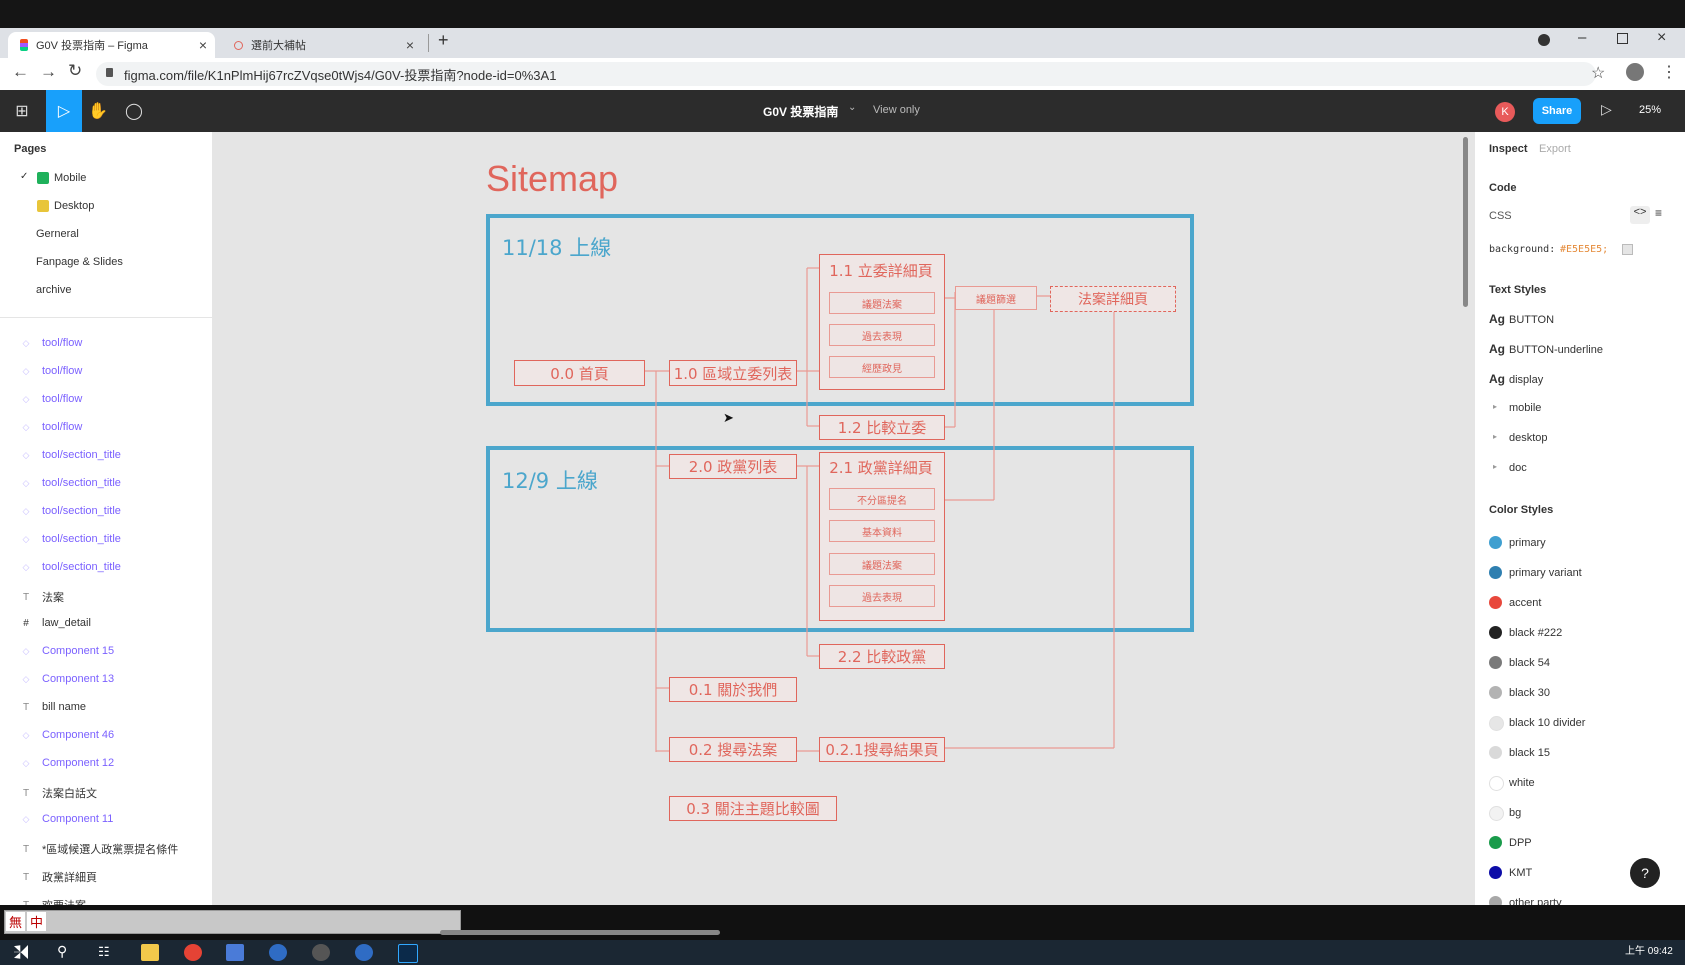 Image resolution: width=1685 pixels, height=965 pixels. Describe the element at coordinates (1598, 73) in the screenshot. I see `bookmark-star-icon: ☆` at that location.